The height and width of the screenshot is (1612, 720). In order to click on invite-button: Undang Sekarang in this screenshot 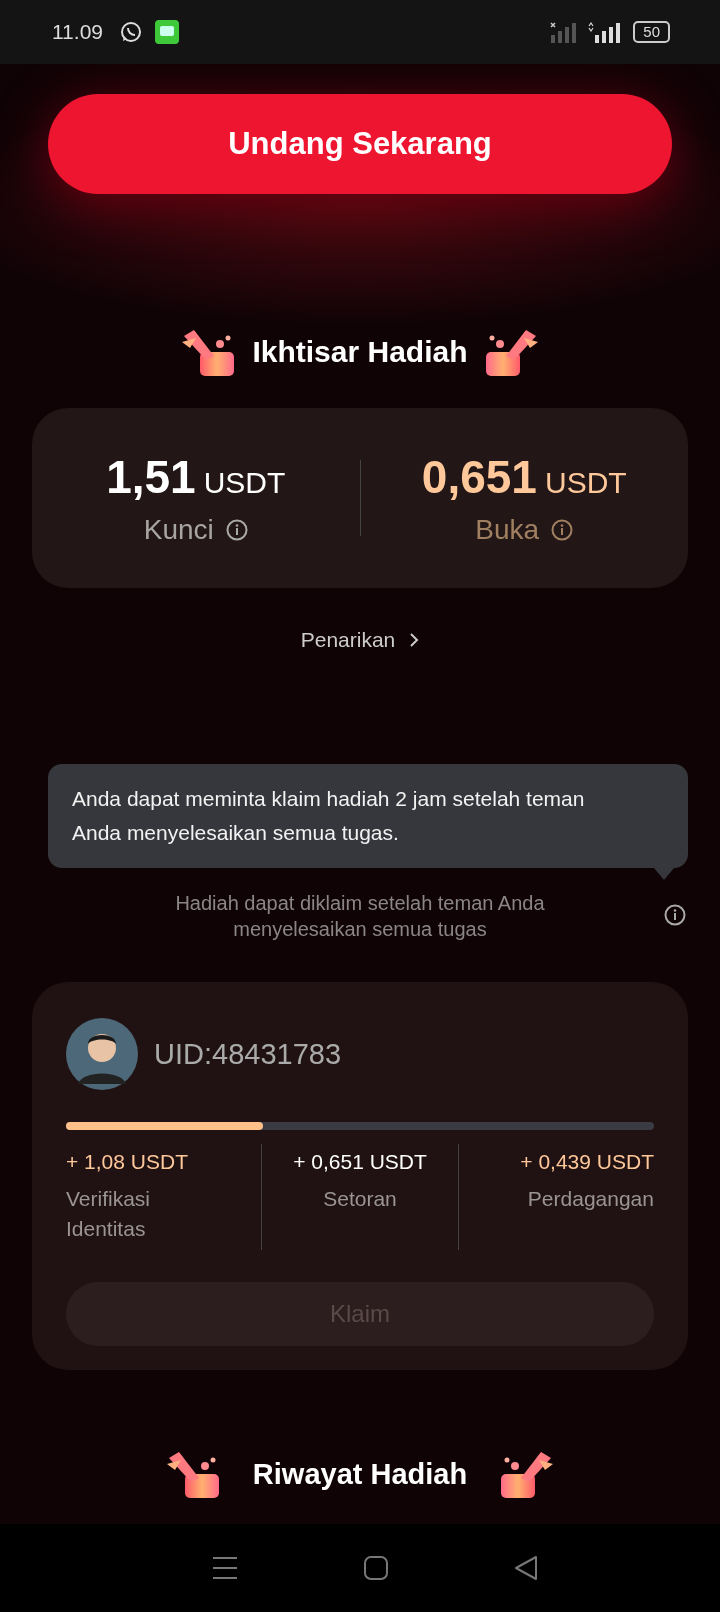, I will do `click(360, 144)`.